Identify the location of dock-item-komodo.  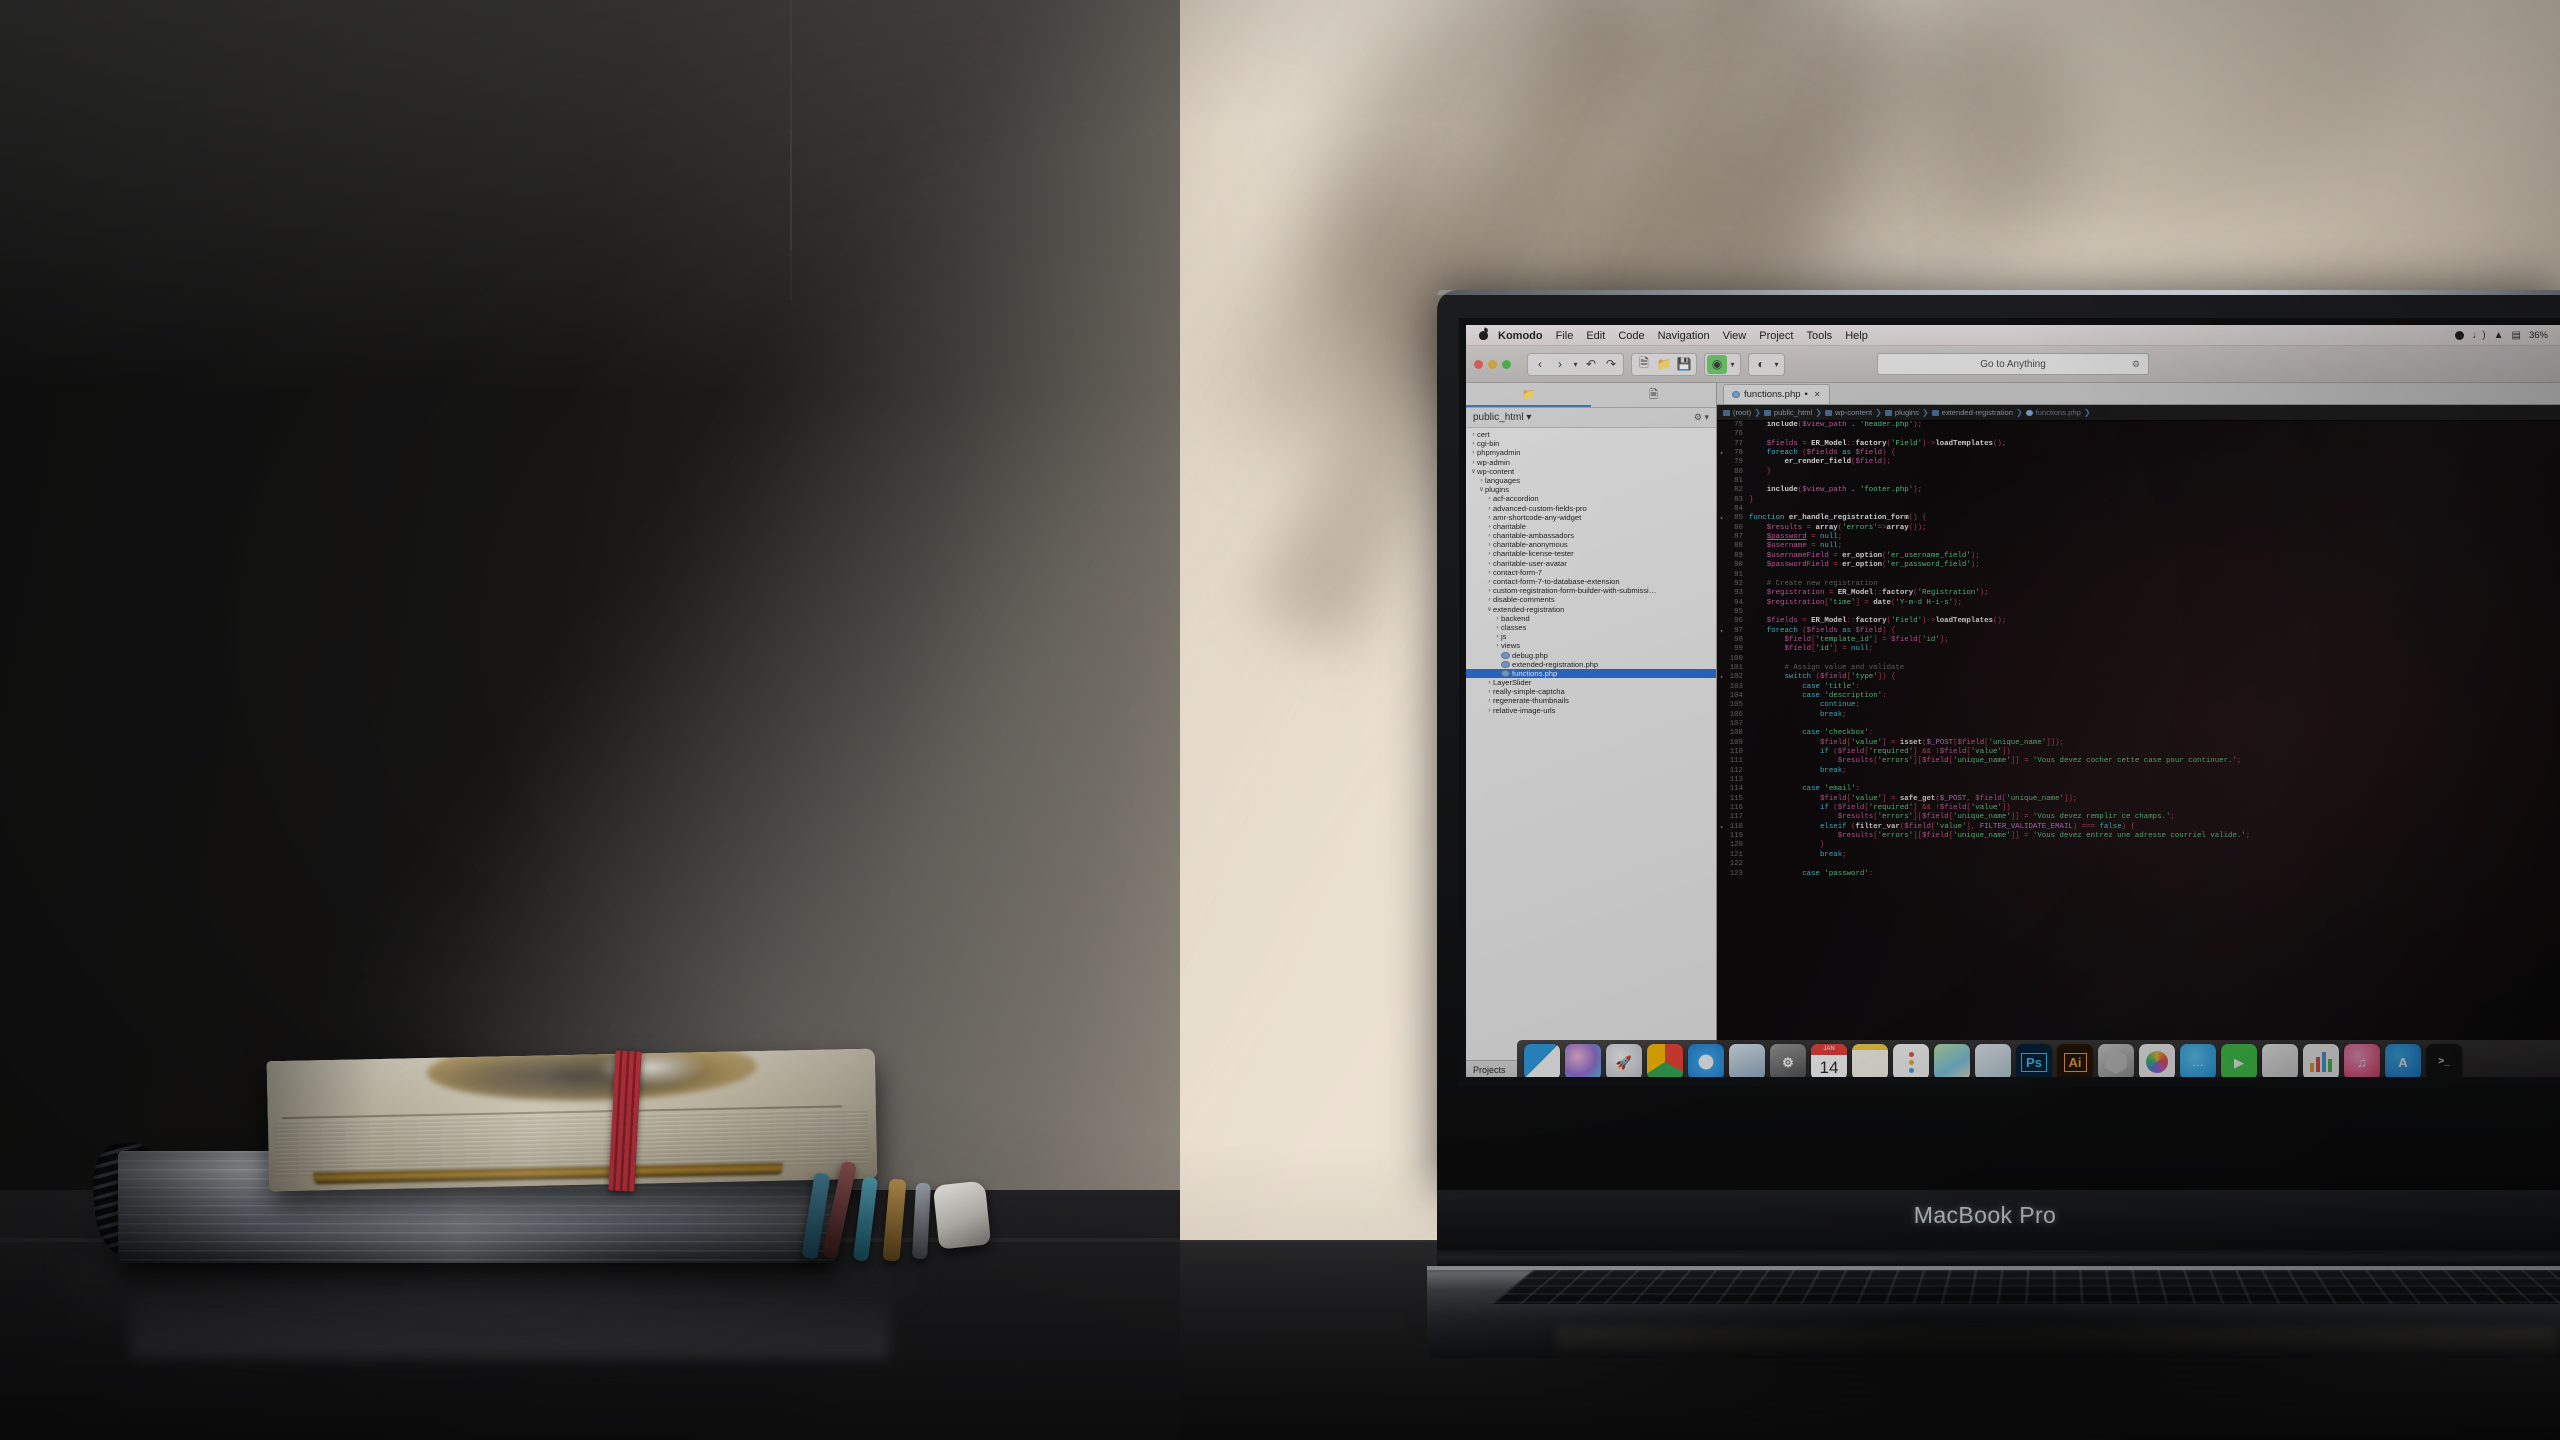
(2116, 1060).